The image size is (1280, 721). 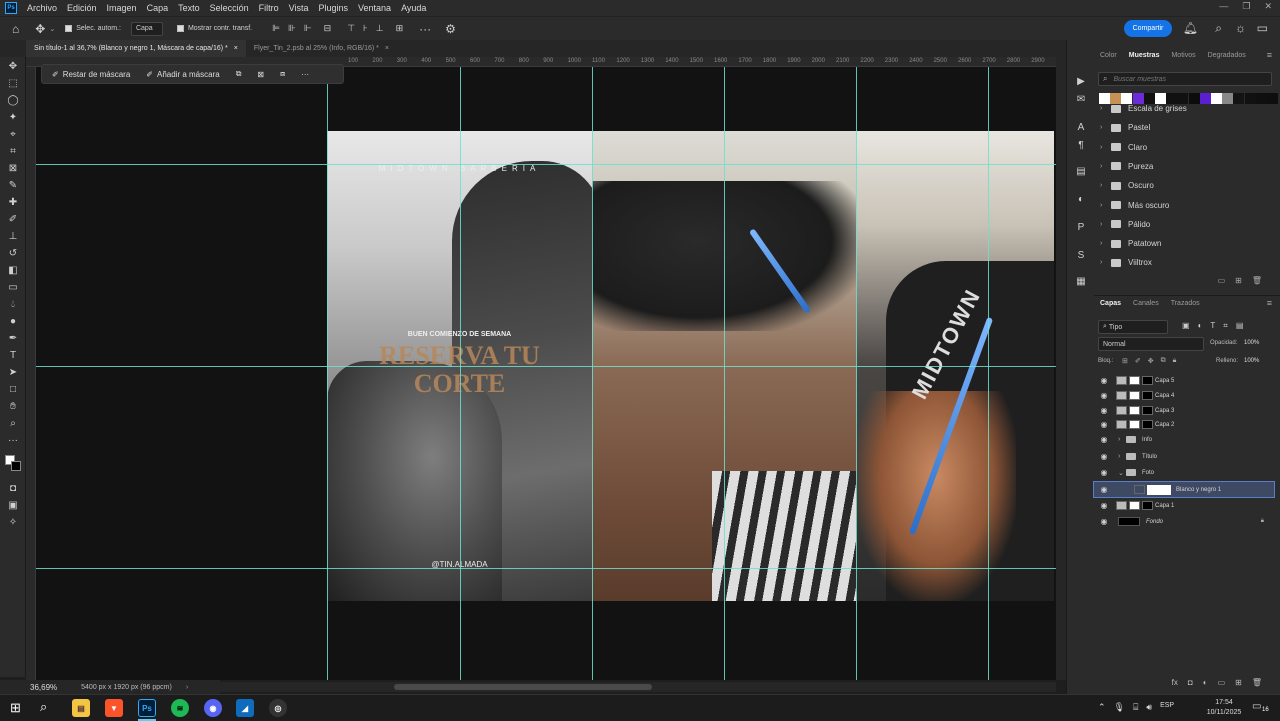 What do you see at coordinates (1212, 326) in the screenshot?
I see `filter-text-icon: T` at bounding box center [1212, 326].